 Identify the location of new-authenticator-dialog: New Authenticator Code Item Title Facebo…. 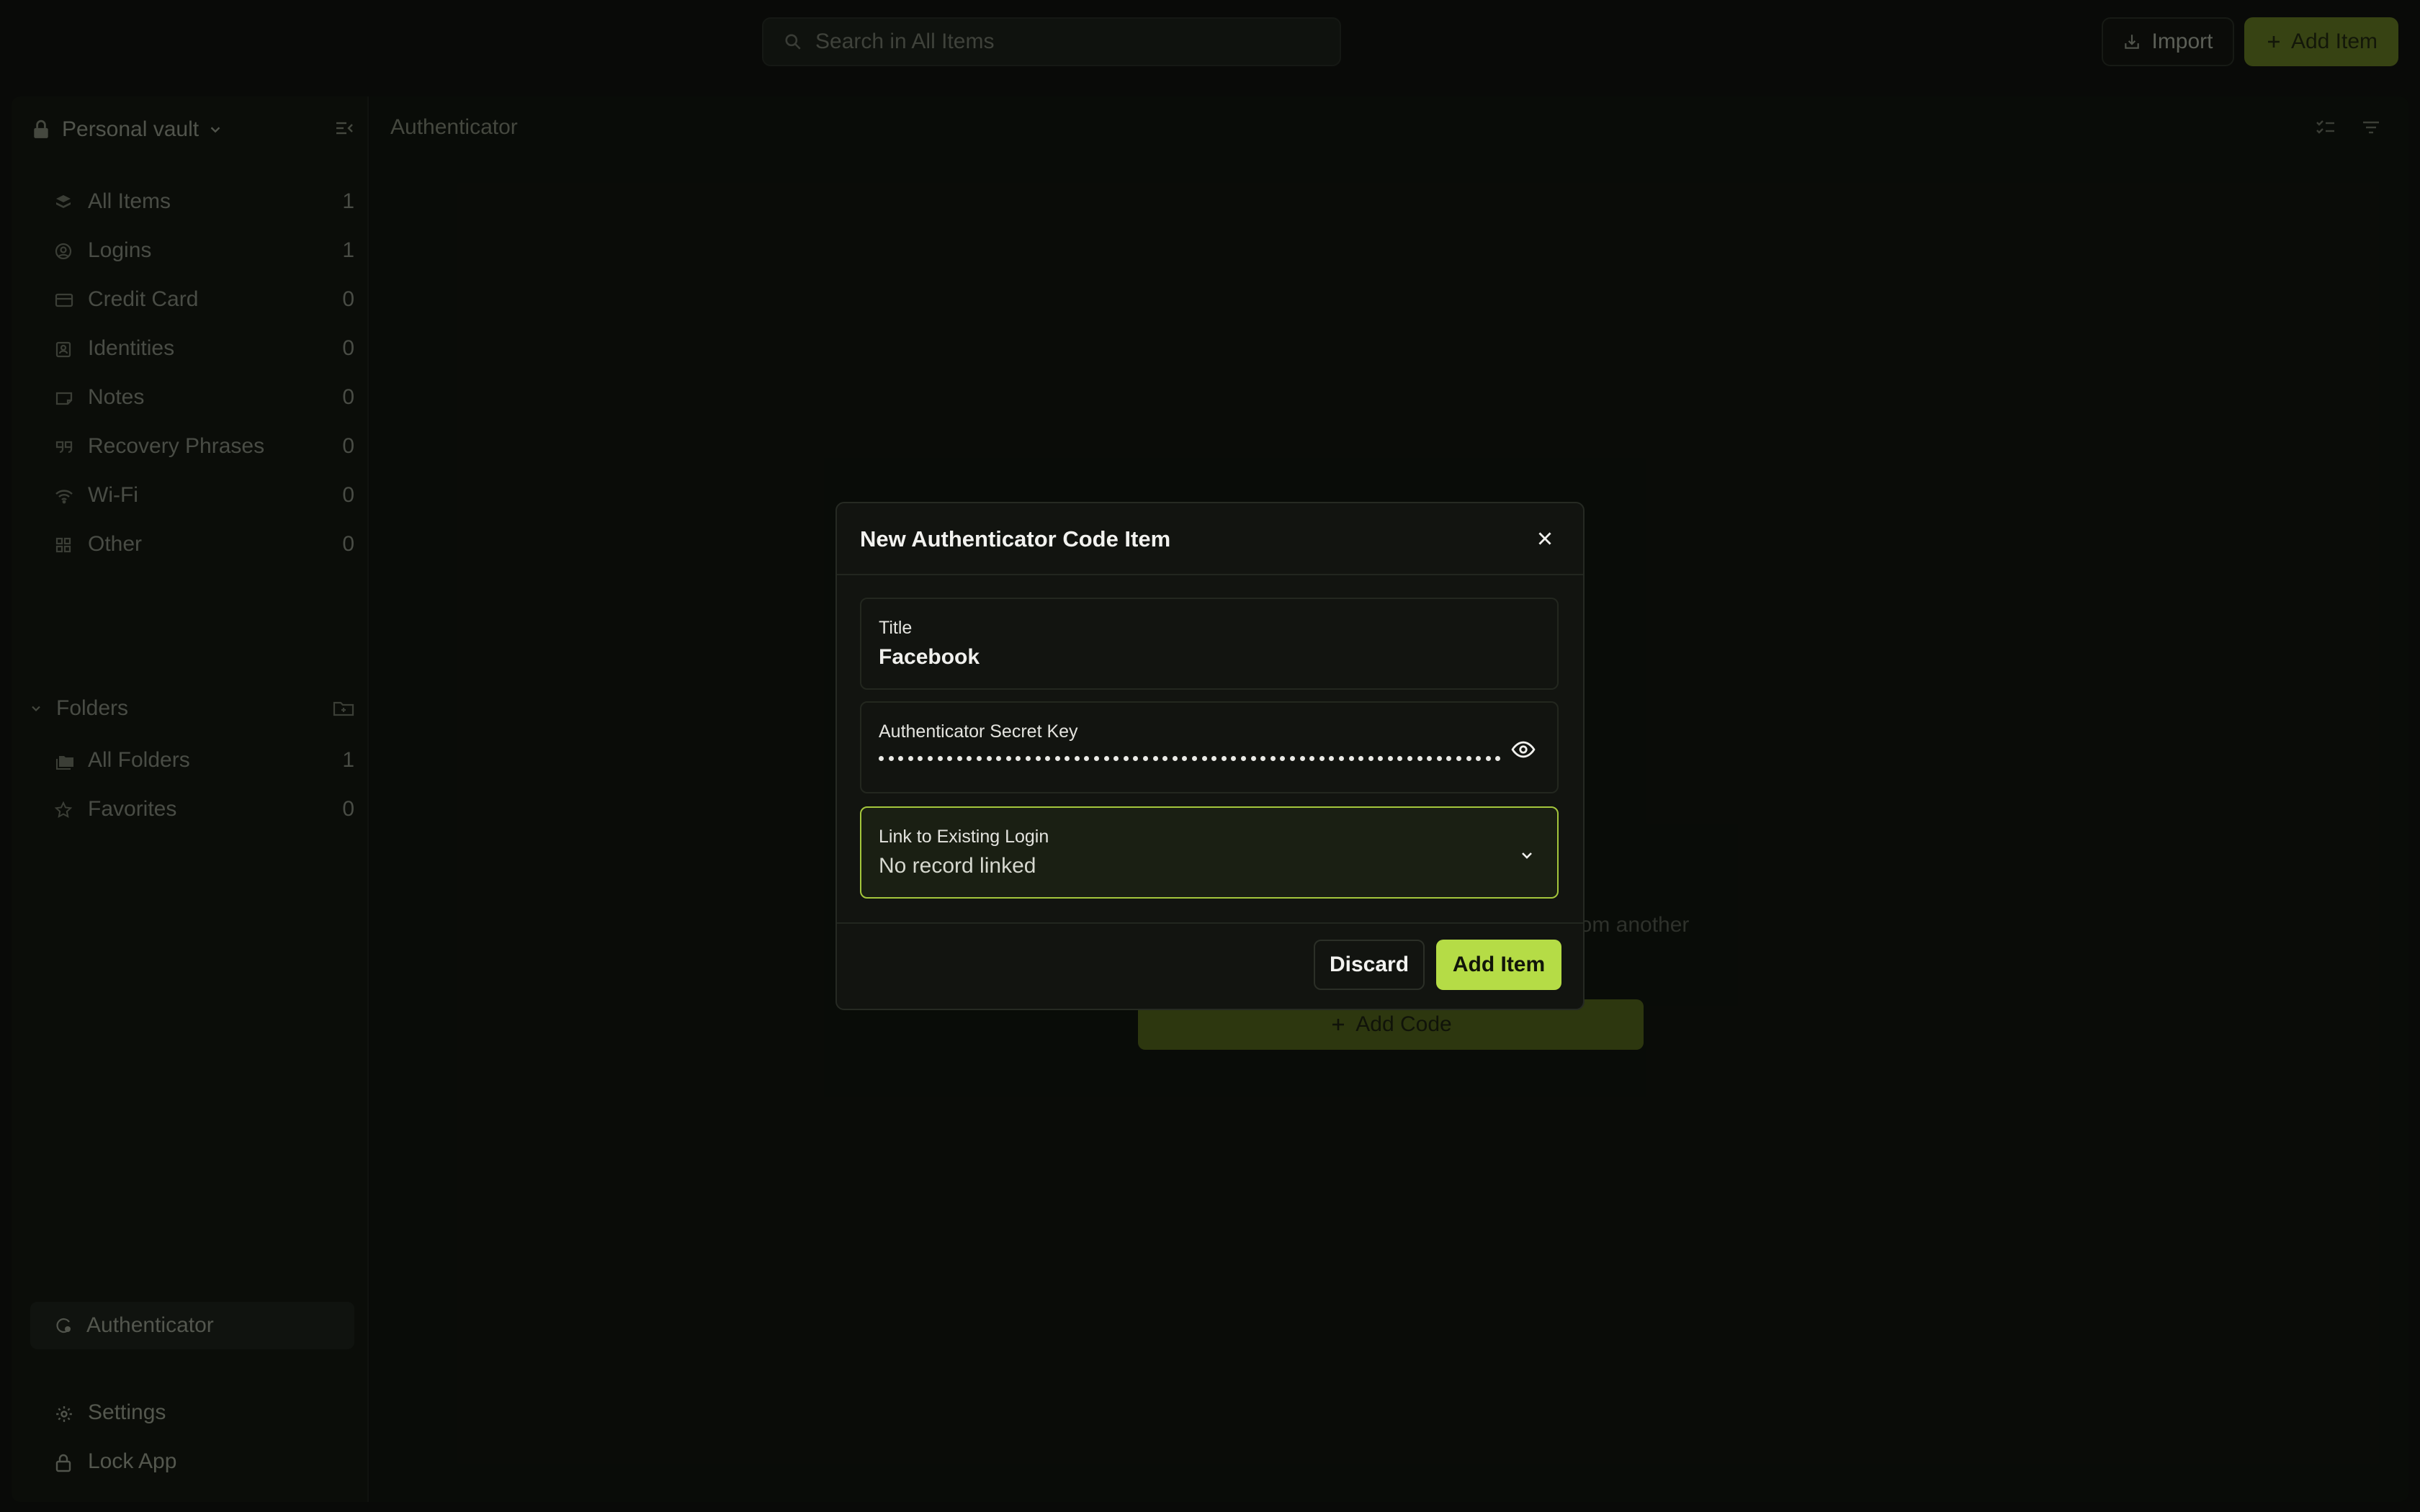
(1210, 756).